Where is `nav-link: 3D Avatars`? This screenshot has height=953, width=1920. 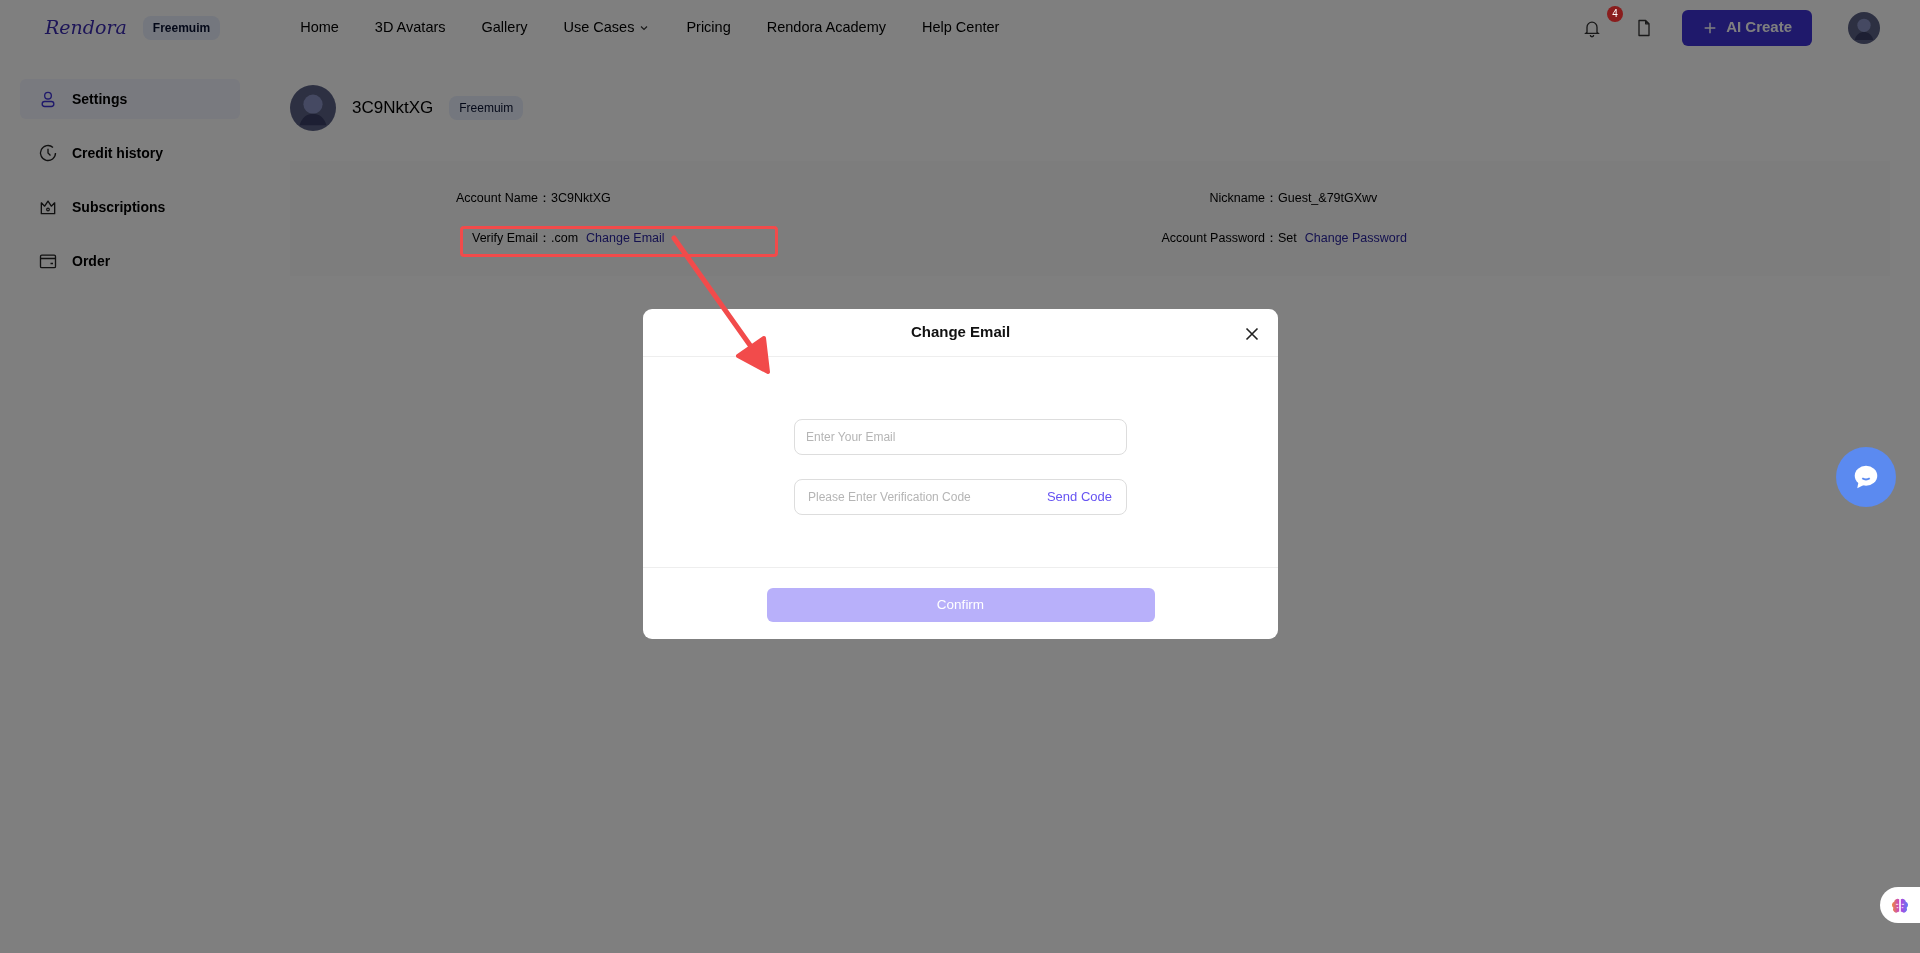
nav-link: 3D Avatars is located at coordinates (410, 27).